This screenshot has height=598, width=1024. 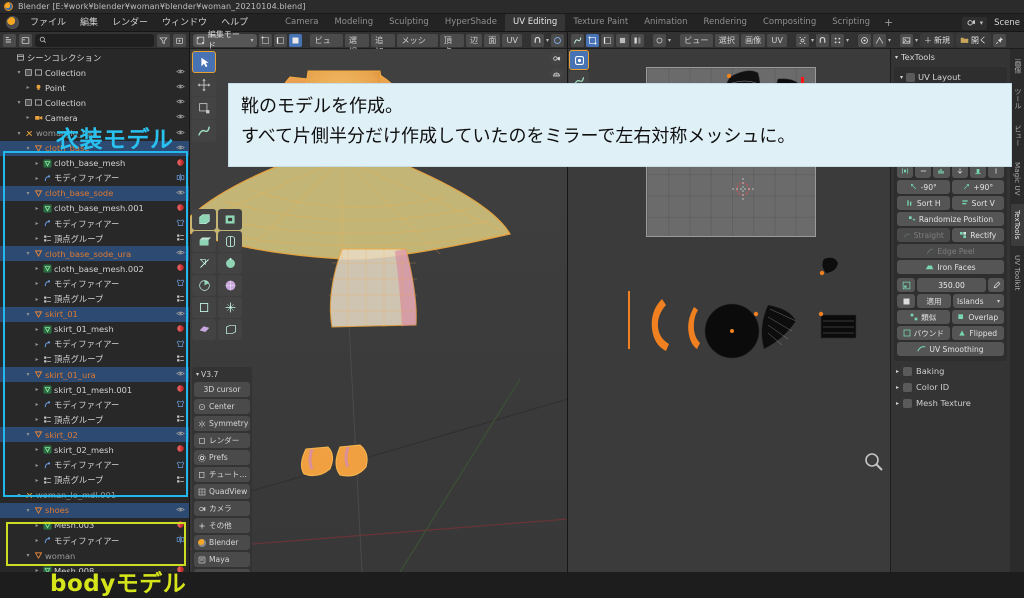 I want to click on scene-name: Scene, so click(x=1005, y=23).